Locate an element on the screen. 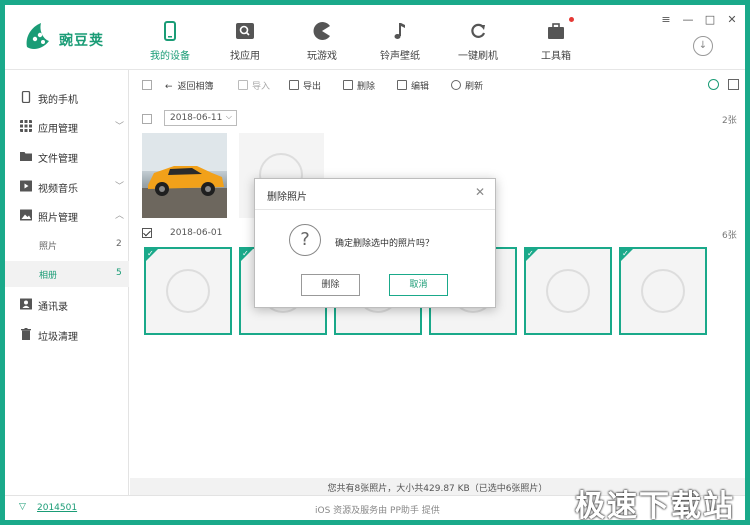 This screenshot has height=525, width=750. edit-label: 编辑 is located at coordinates (420, 87).